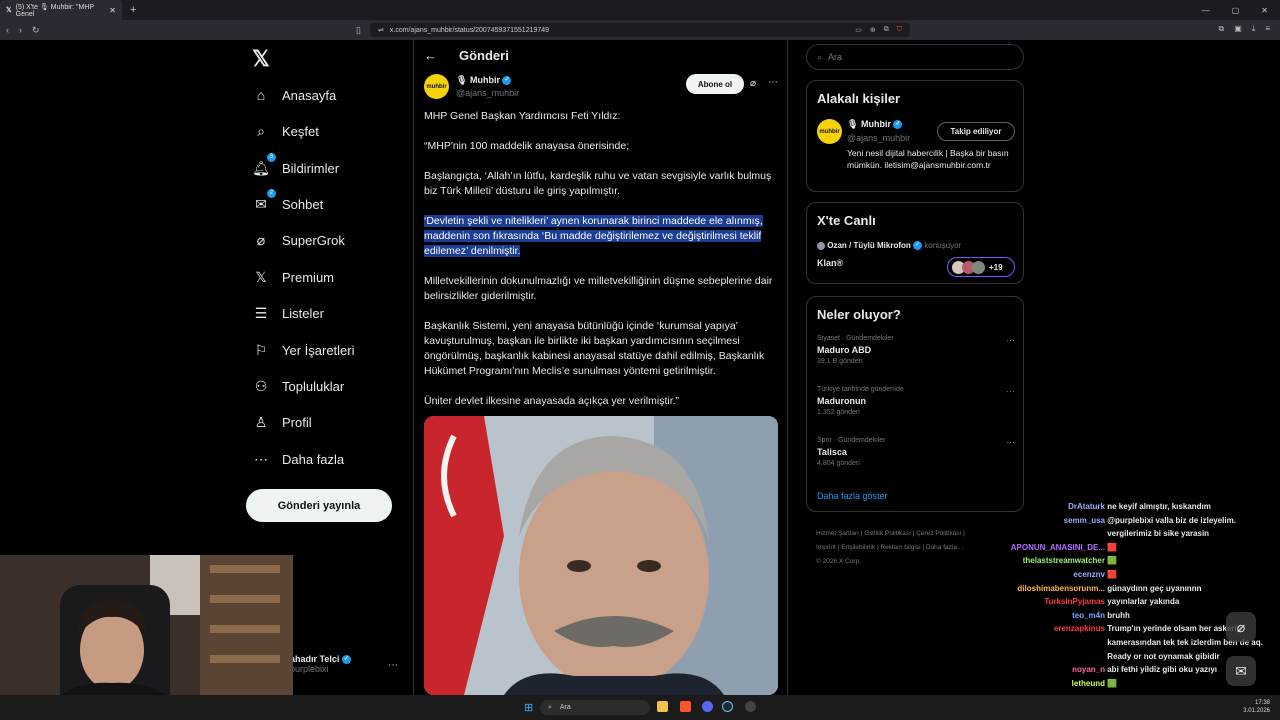  Describe the element at coordinates (1264, 10) in the screenshot. I see `window-close-icon: ✕` at that location.